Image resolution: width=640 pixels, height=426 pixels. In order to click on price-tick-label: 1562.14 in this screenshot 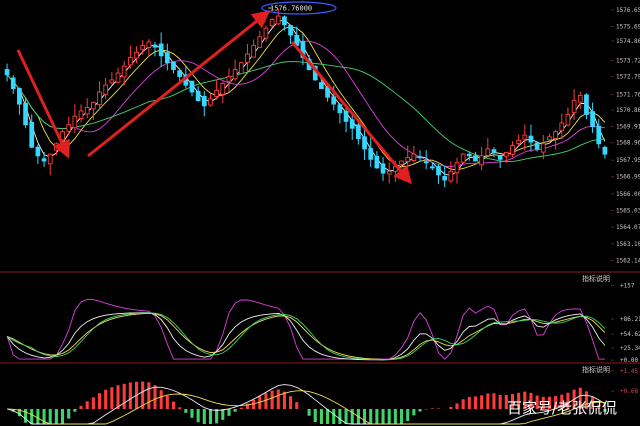, I will do `click(628, 260)`.